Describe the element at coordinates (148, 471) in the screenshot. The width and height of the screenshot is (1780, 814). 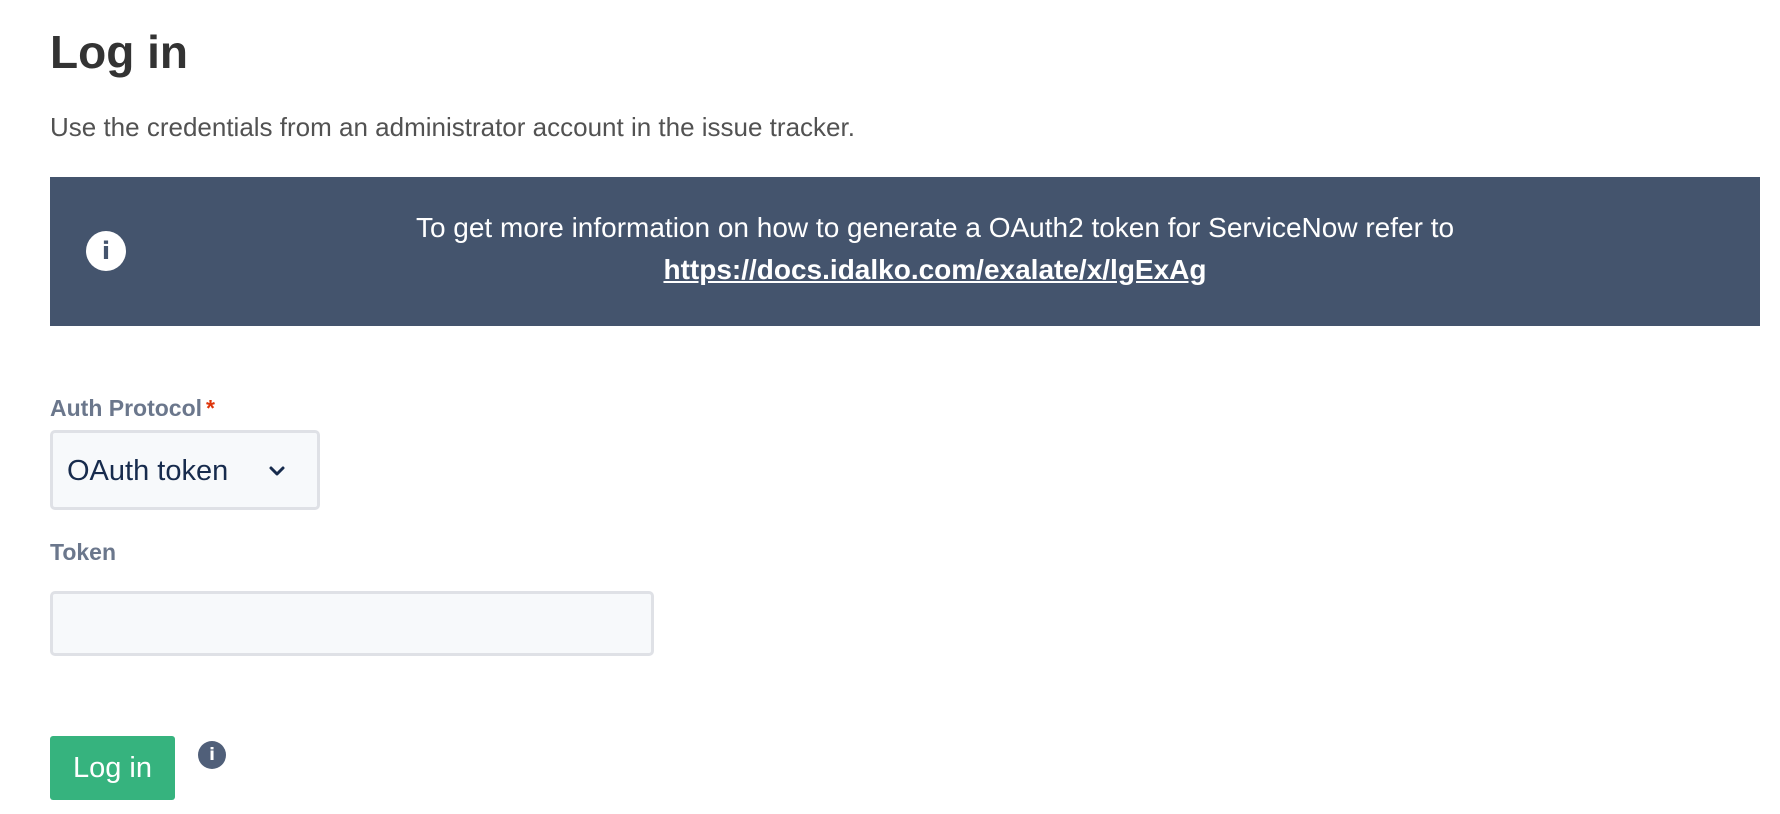
I see `auth-protocol-selected-value: OAuth token` at that location.